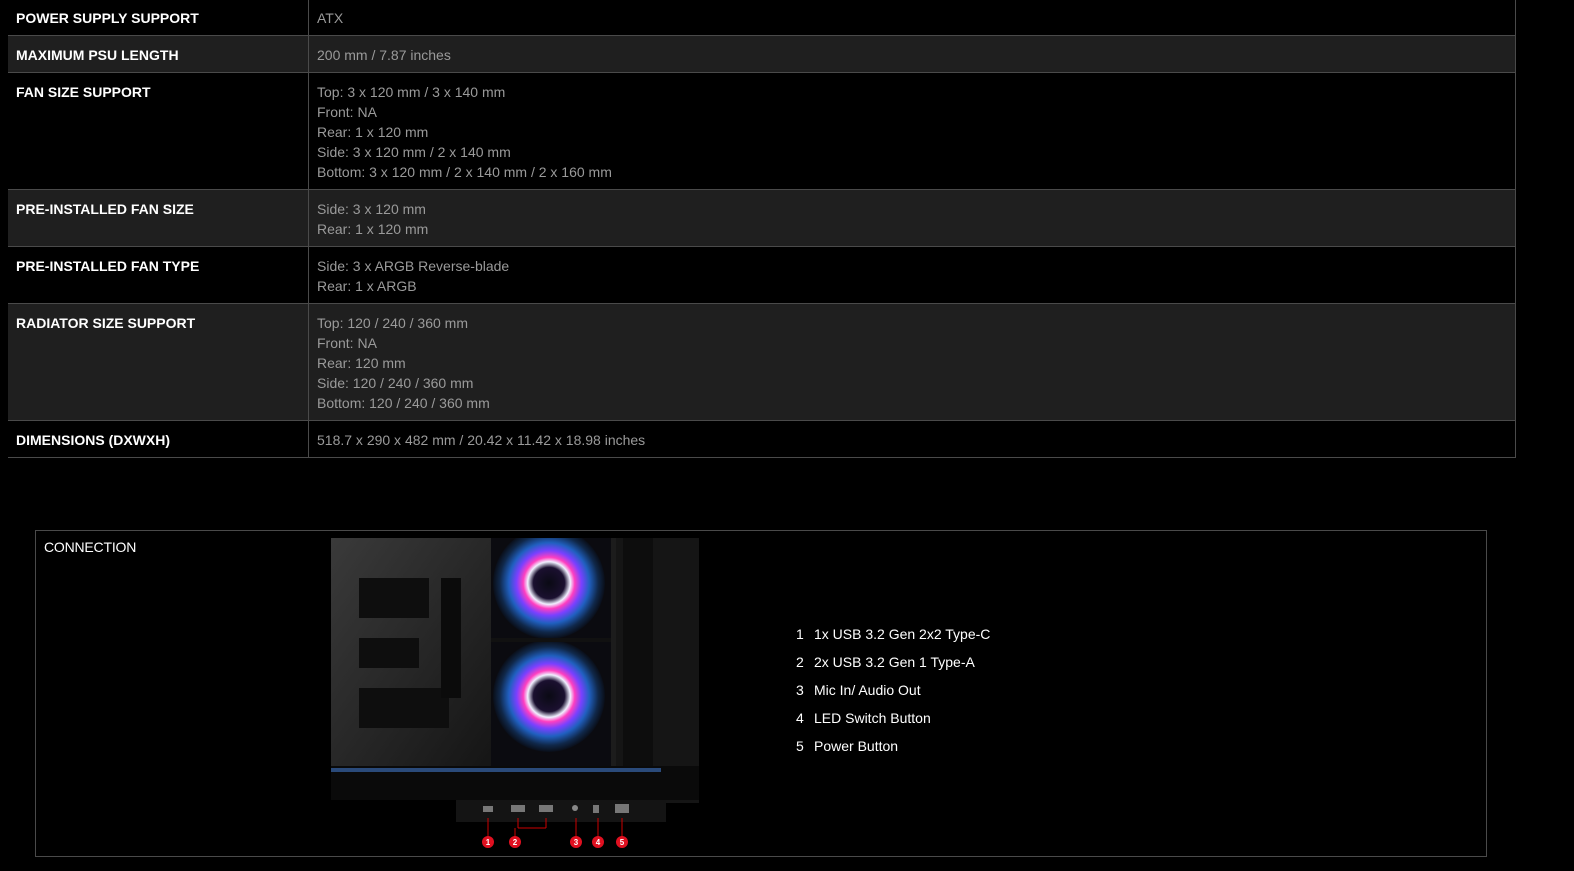 This screenshot has width=1574, height=871. What do you see at coordinates (488, 842) in the screenshot?
I see `image-marker-label: 1` at bounding box center [488, 842].